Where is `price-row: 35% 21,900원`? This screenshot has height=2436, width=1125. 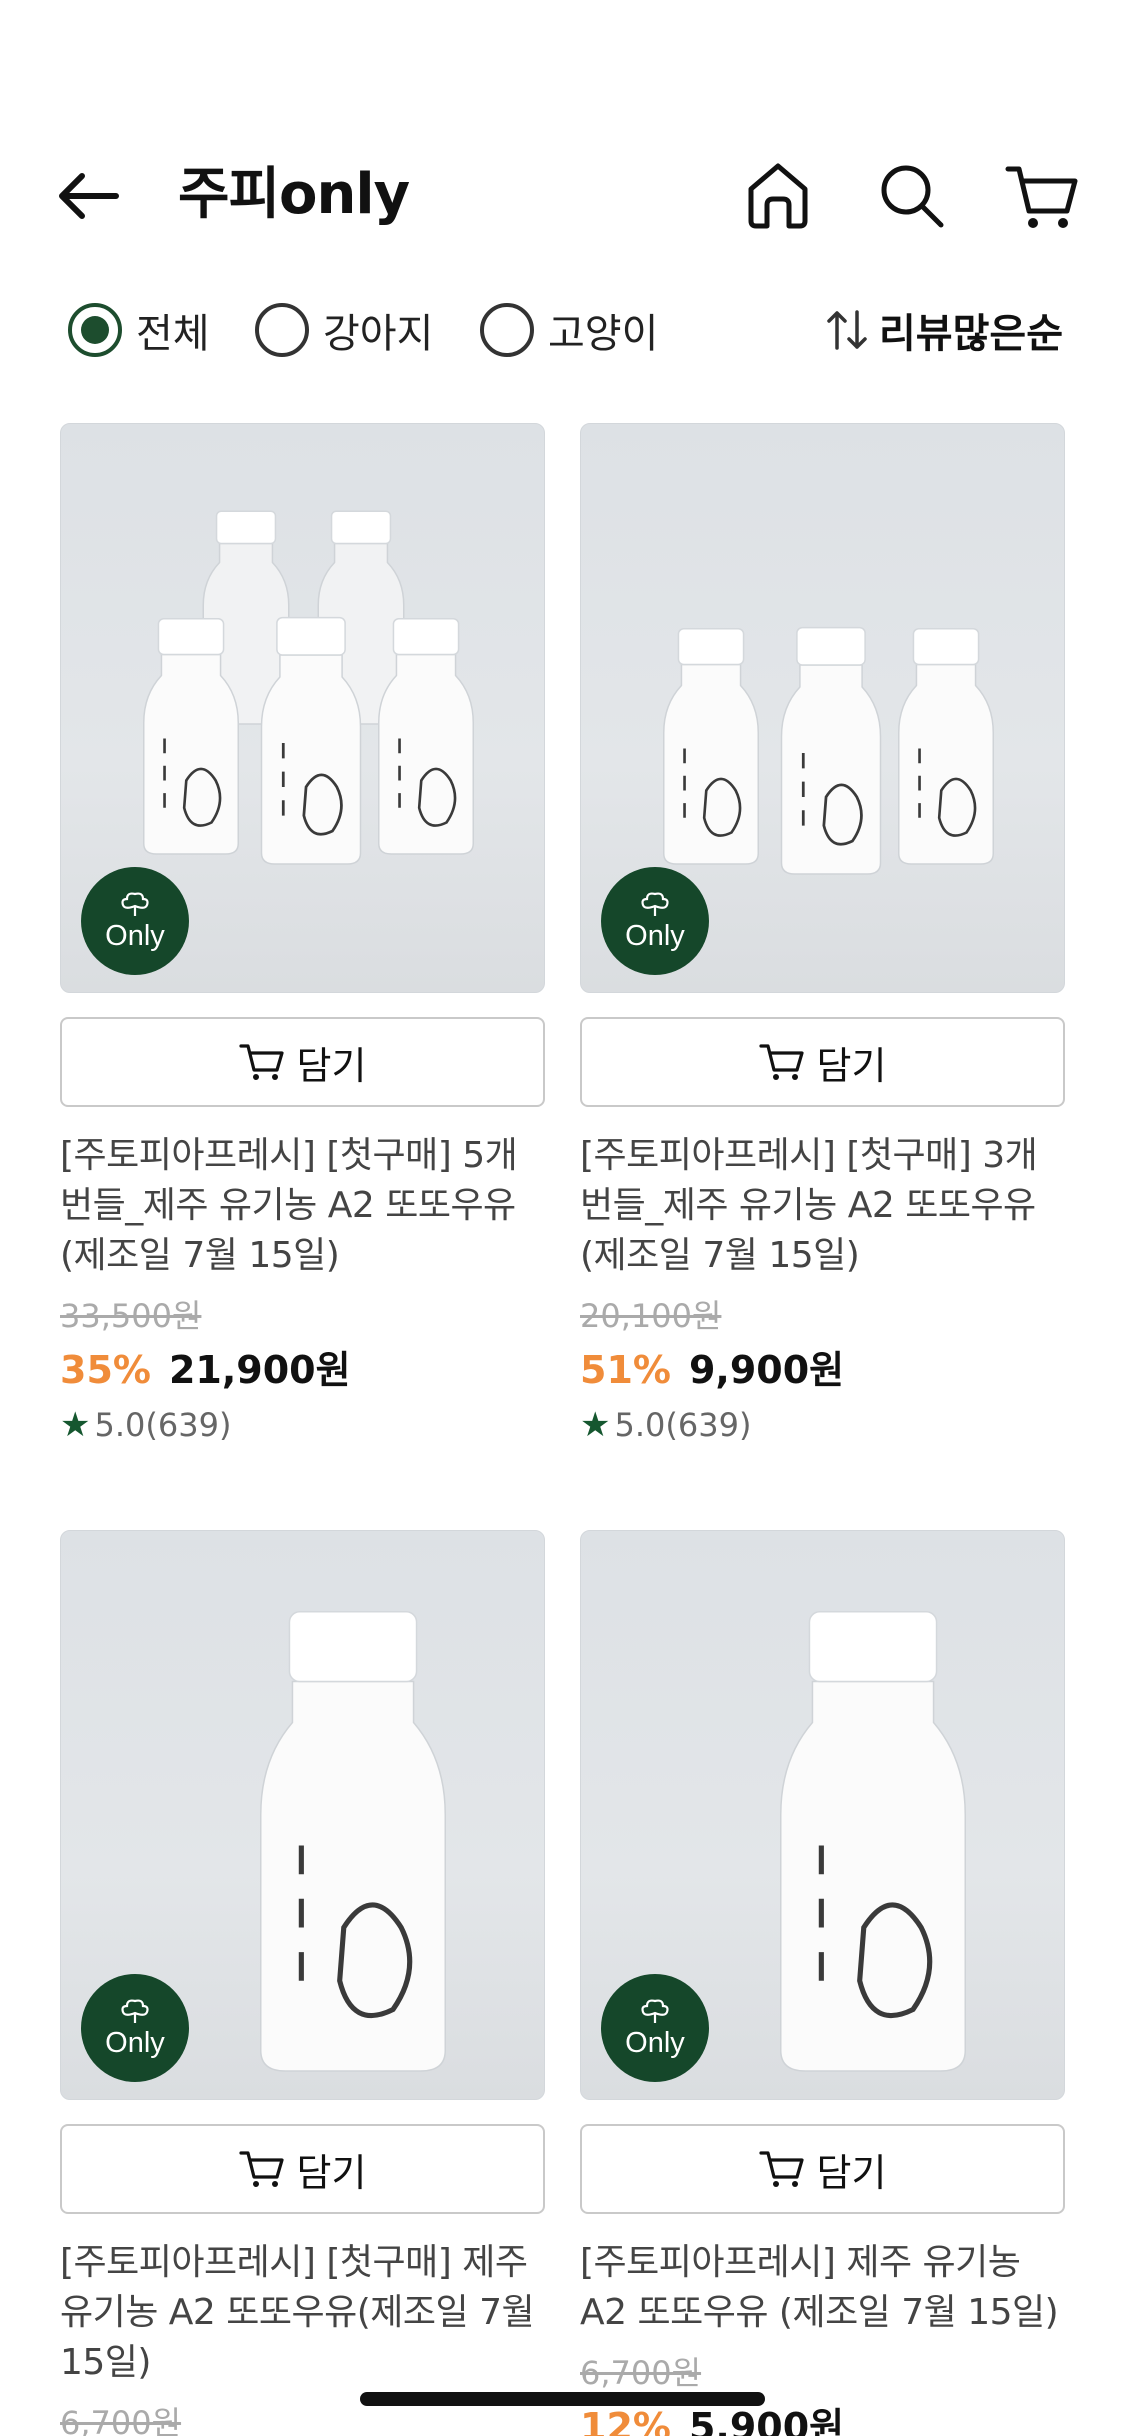 price-row: 35% 21,900원 is located at coordinates (205, 1366).